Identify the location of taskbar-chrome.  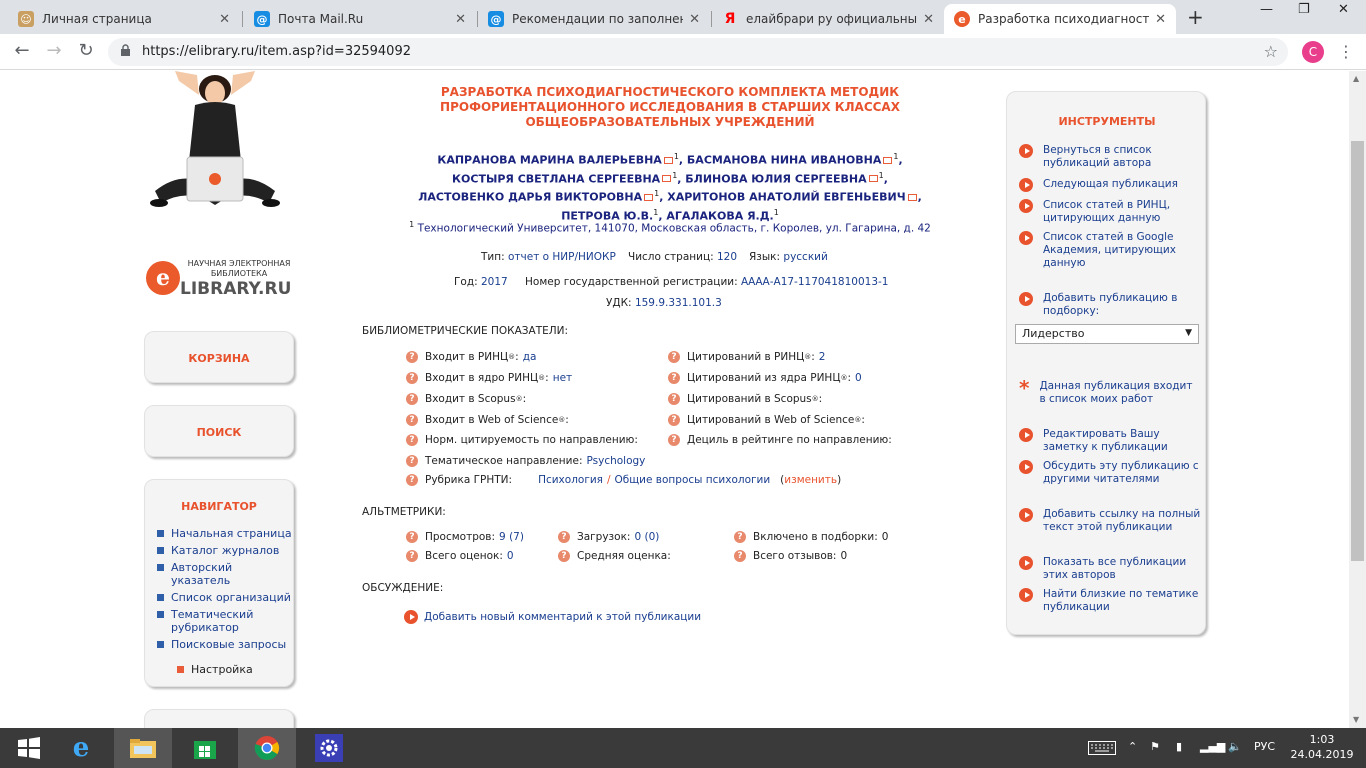
(267, 748).